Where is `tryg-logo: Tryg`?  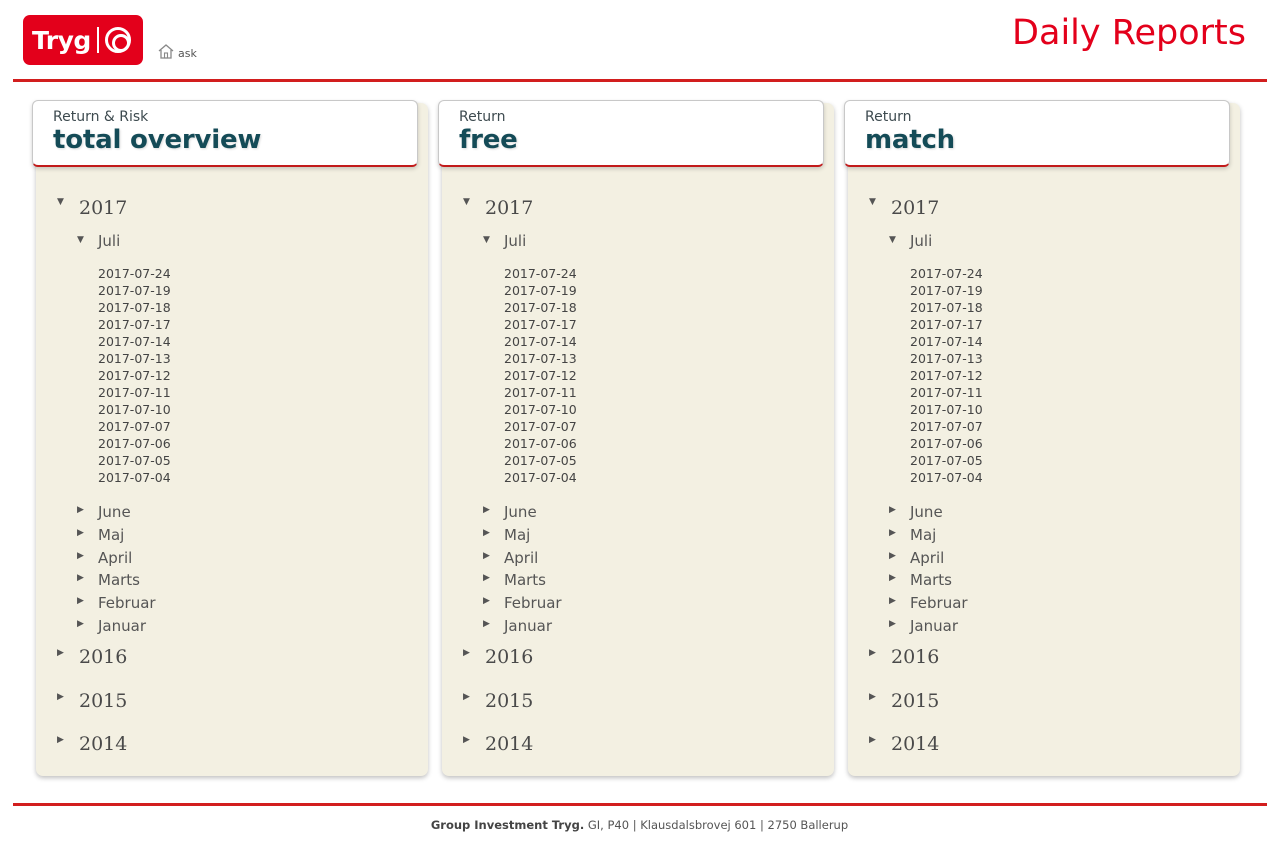
tryg-logo: Tryg is located at coordinates (83, 40).